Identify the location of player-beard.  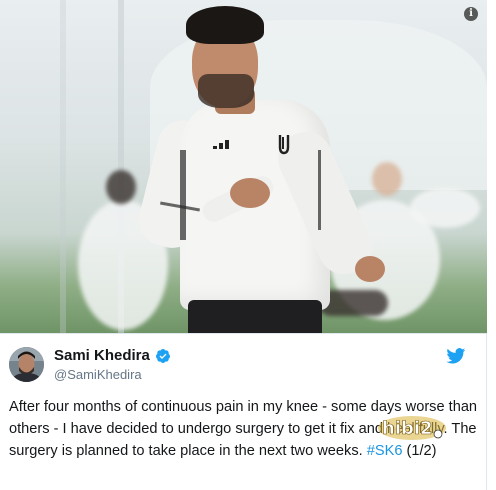
(226, 91).